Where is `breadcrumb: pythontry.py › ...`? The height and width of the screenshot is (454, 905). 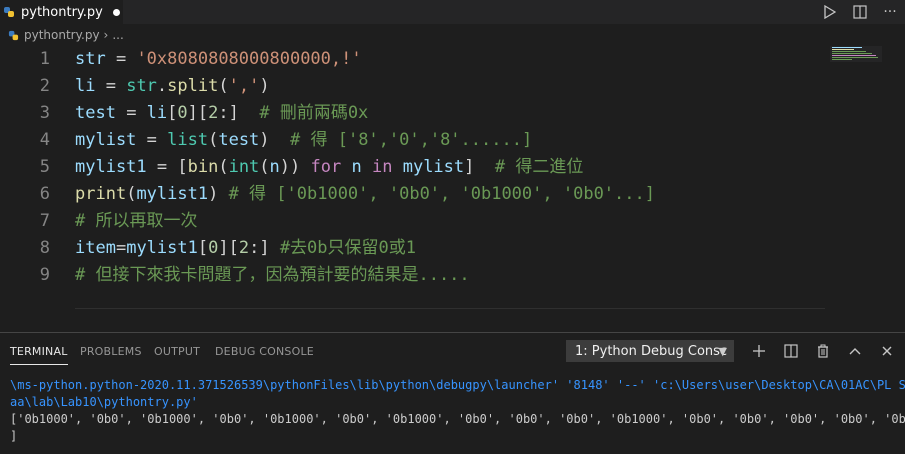 breadcrumb: pythontry.py › ... is located at coordinates (452, 35).